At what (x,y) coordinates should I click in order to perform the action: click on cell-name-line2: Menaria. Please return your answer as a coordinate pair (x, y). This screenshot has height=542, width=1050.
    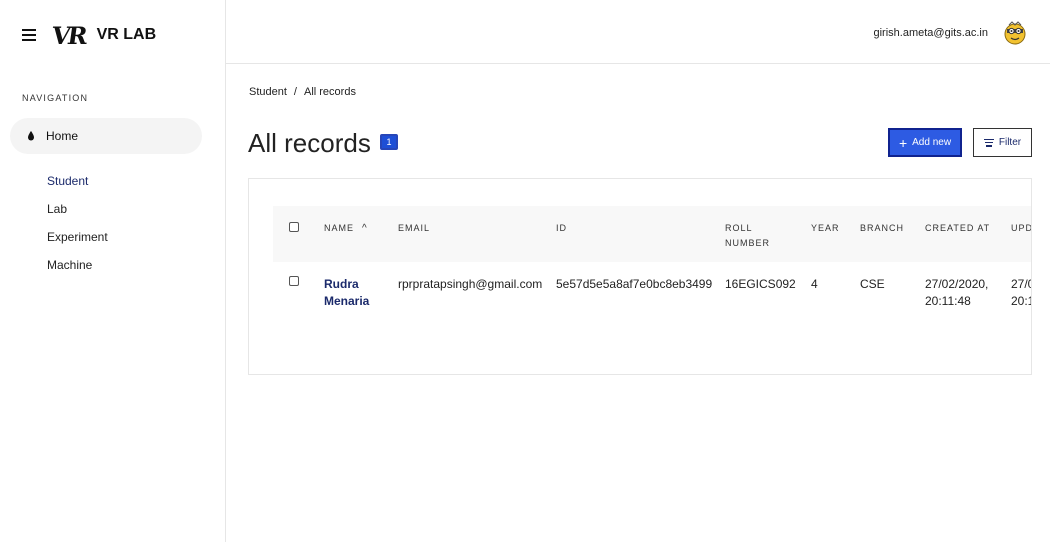
    Looking at the image, I should click on (347, 301).